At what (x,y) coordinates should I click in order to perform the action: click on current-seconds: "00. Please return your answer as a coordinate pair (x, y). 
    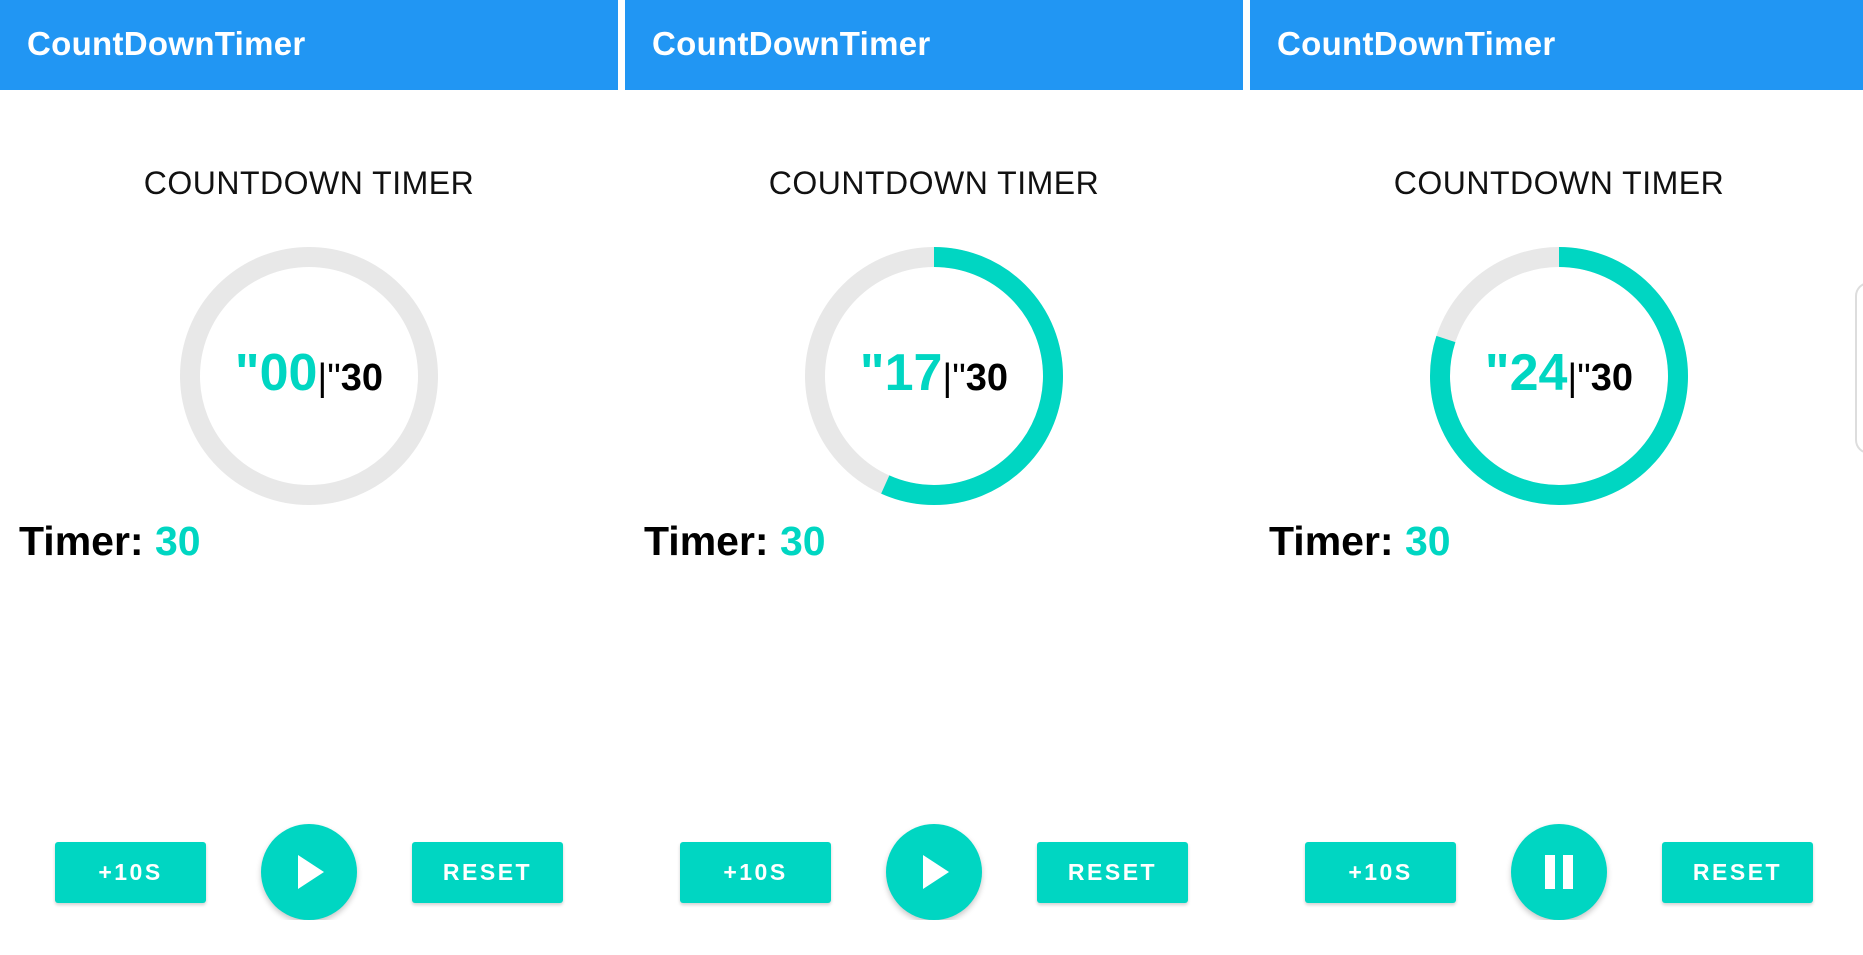
    Looking at the image, I should click on (276, 373).